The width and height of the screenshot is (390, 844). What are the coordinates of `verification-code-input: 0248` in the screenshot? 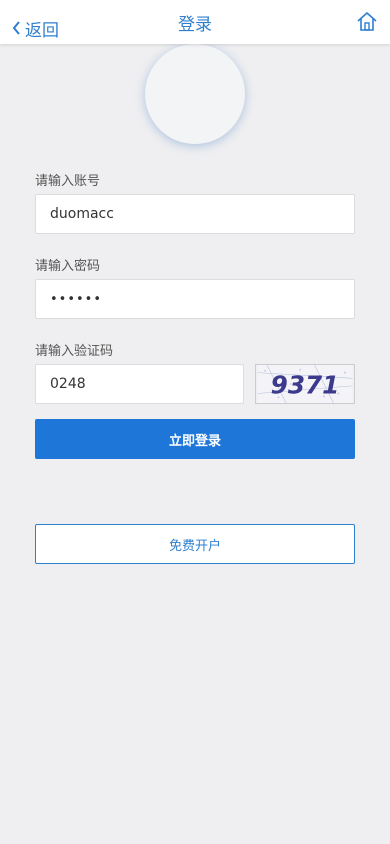 It's located at (139, 384).